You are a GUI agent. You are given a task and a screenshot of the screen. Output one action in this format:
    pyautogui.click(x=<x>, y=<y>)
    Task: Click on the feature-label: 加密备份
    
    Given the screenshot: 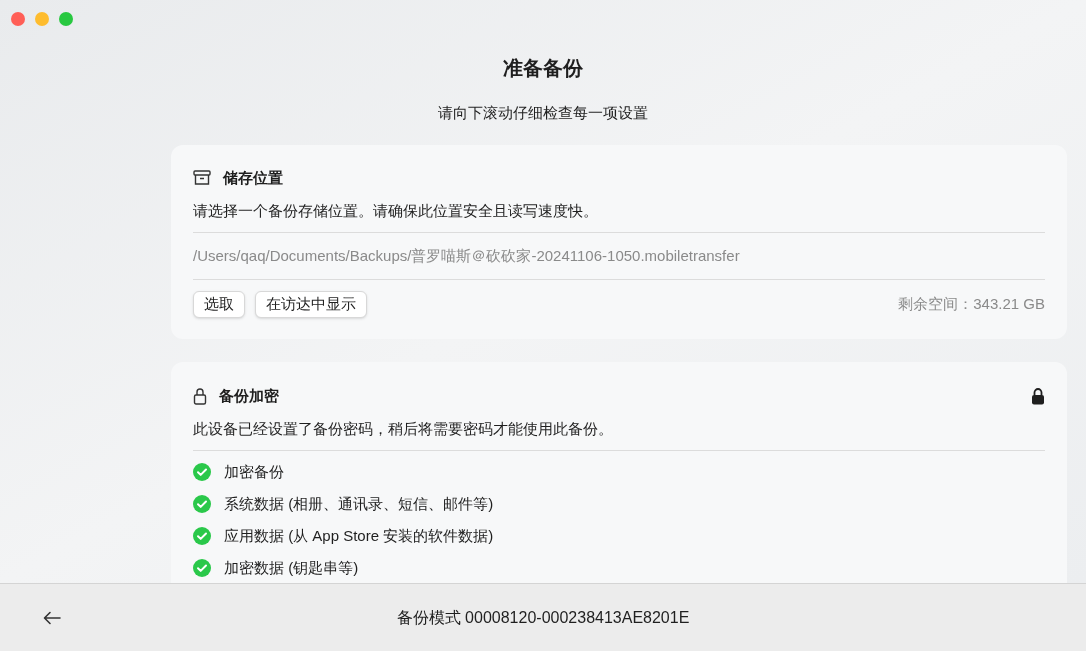 What is the action you would take?
    pyautogui.click(x=254, y=471)
    